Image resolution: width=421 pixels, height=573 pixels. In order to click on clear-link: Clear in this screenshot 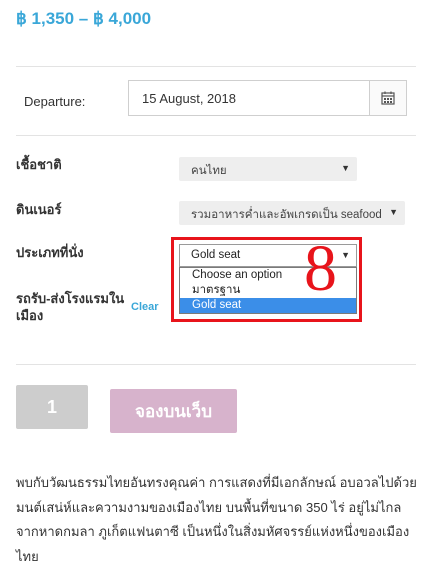, I will do `click(145, 307)`.